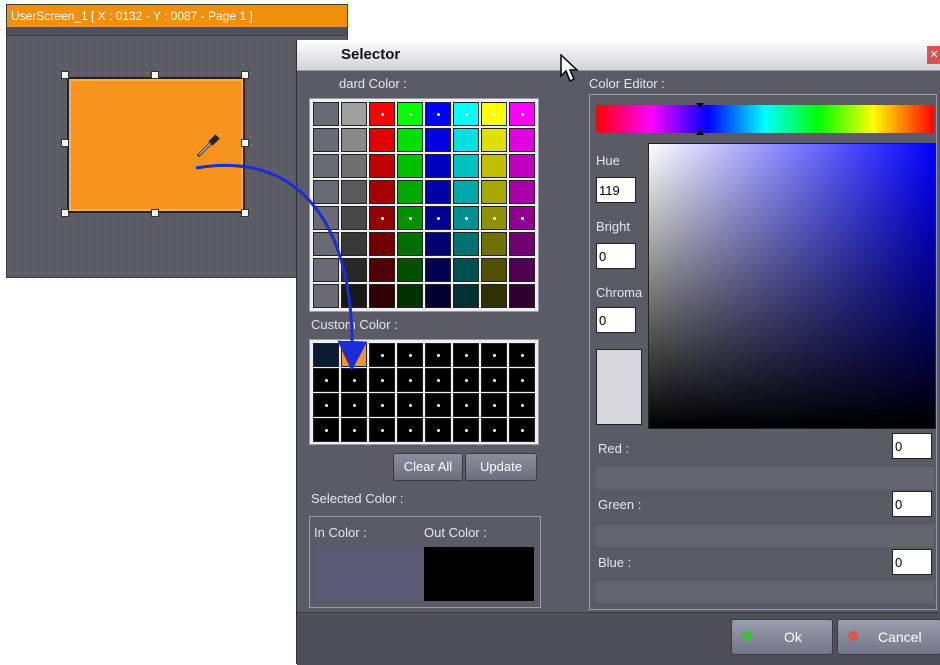 This screenshot has height=665, width=940. I want to click on hue-input, so click(616, 190).